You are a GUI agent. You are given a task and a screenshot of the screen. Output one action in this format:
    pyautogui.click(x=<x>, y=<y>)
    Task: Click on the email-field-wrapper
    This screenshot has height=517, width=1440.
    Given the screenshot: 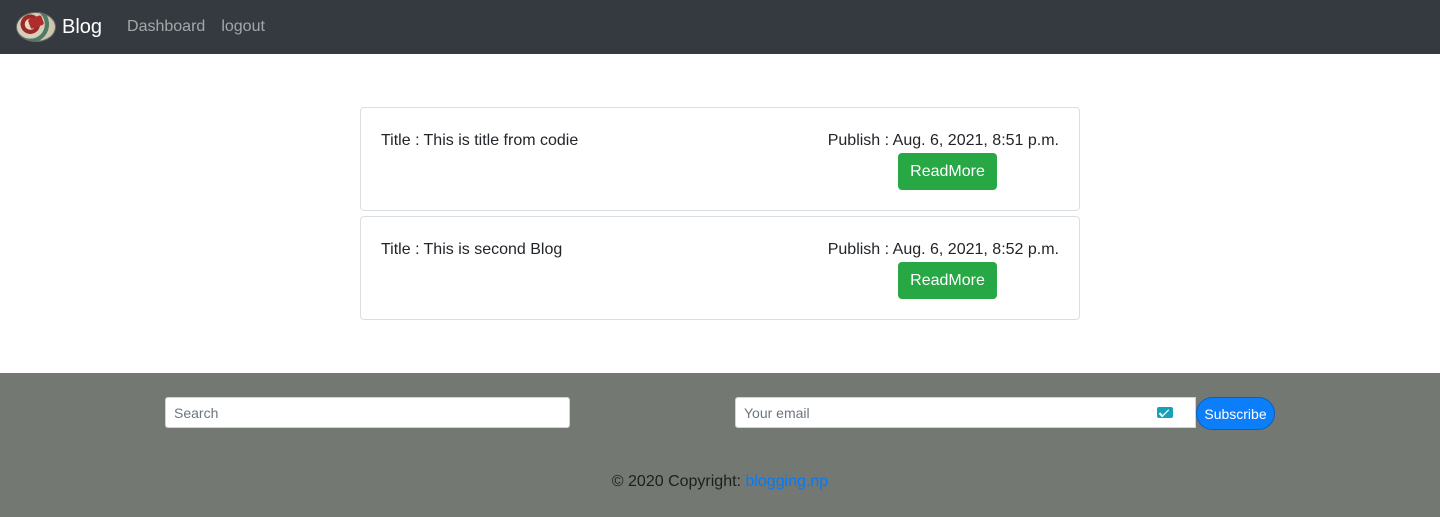 What is the action you would take?
    pyautogui.click(x=965, y=412)
    